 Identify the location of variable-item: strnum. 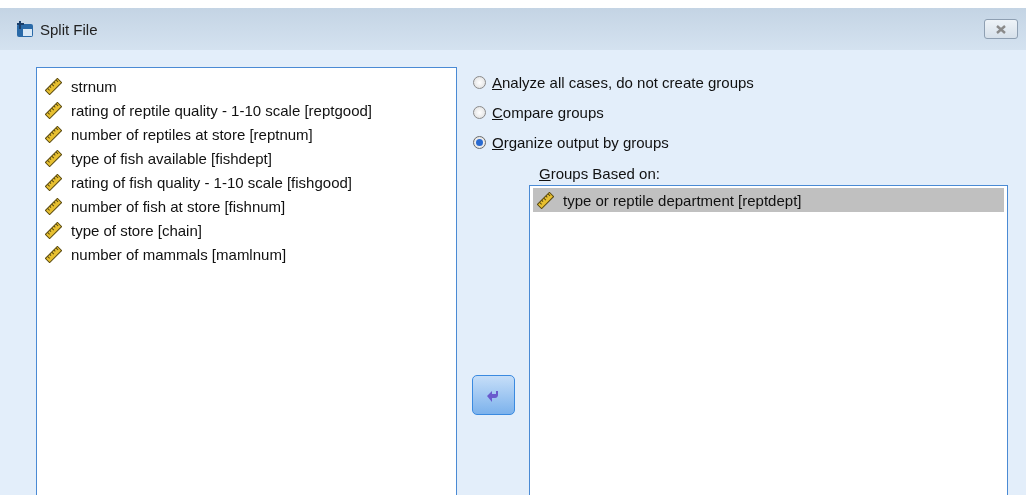
(246, 86).